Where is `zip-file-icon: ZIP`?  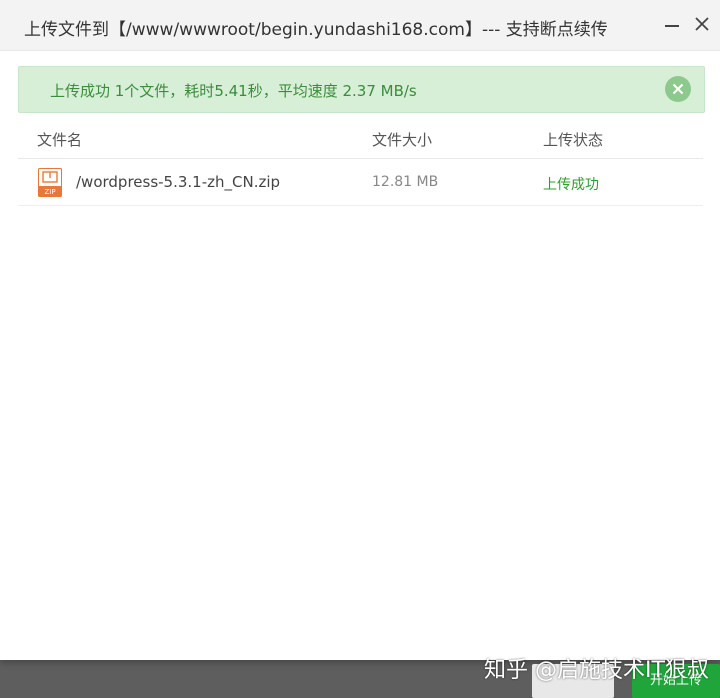 zip-file-icon: ZIP is located at coordinates (50, 182).